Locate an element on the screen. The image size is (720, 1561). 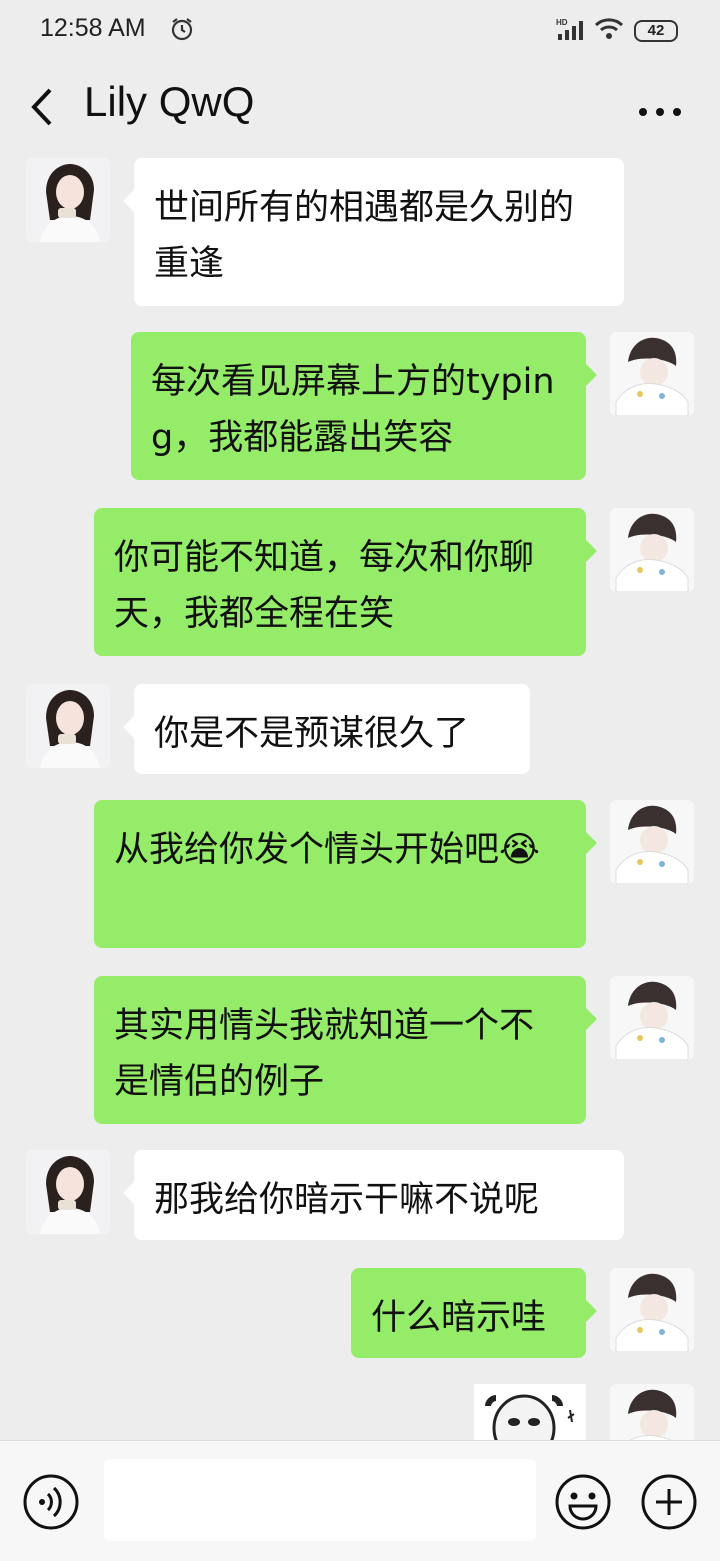
message-bubble-outgoing: 其实用情头我就知道一个不是情侣的例子 is located at coordinates (345, 1050).